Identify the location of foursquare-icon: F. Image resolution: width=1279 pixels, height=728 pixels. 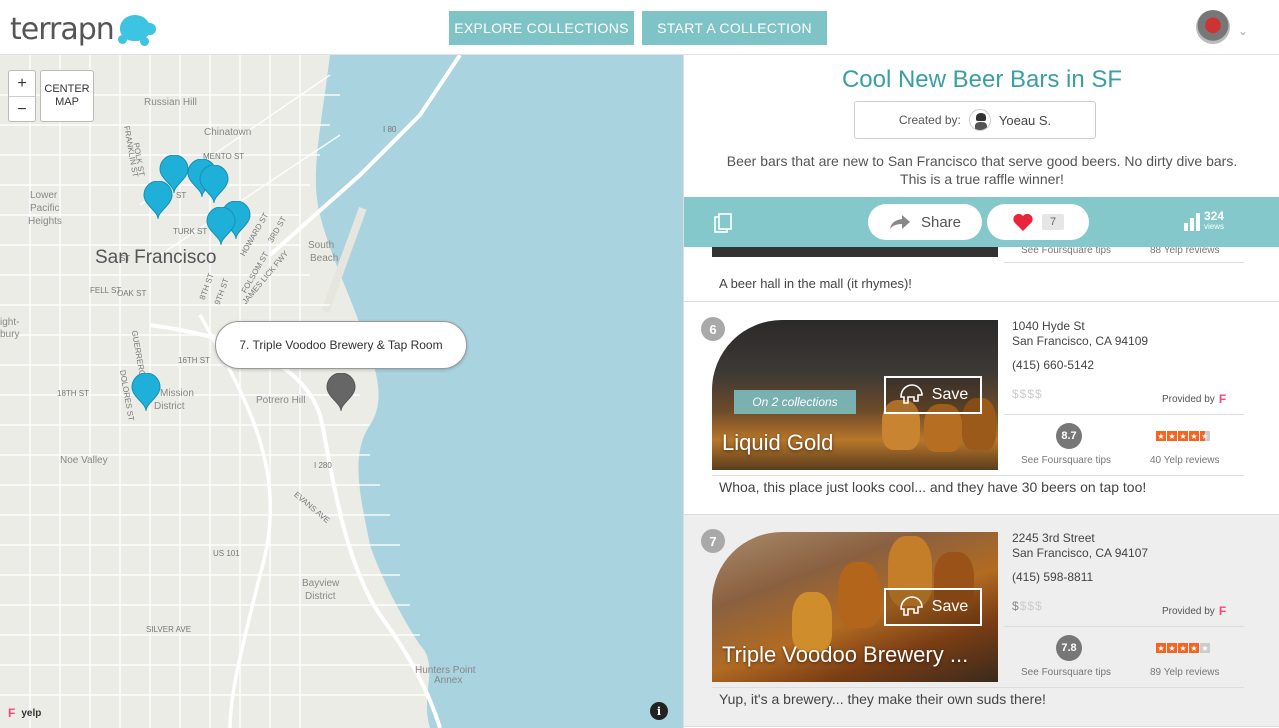
(1222, 399).